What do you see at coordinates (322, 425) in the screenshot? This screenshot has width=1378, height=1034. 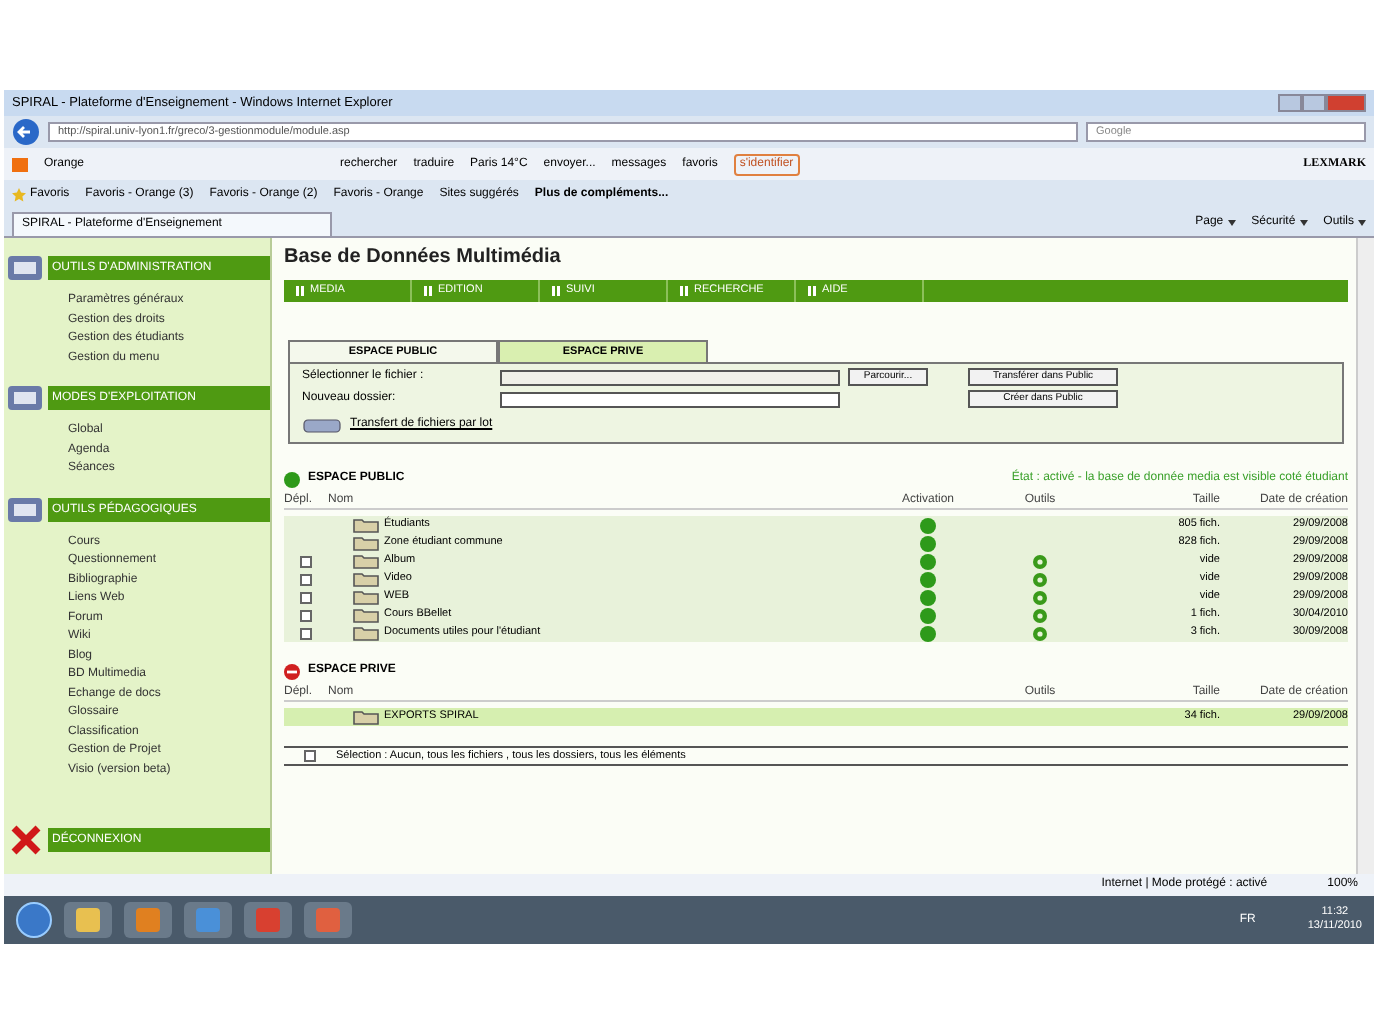 I see `transfer-icon` at bounding box center [322, 425].